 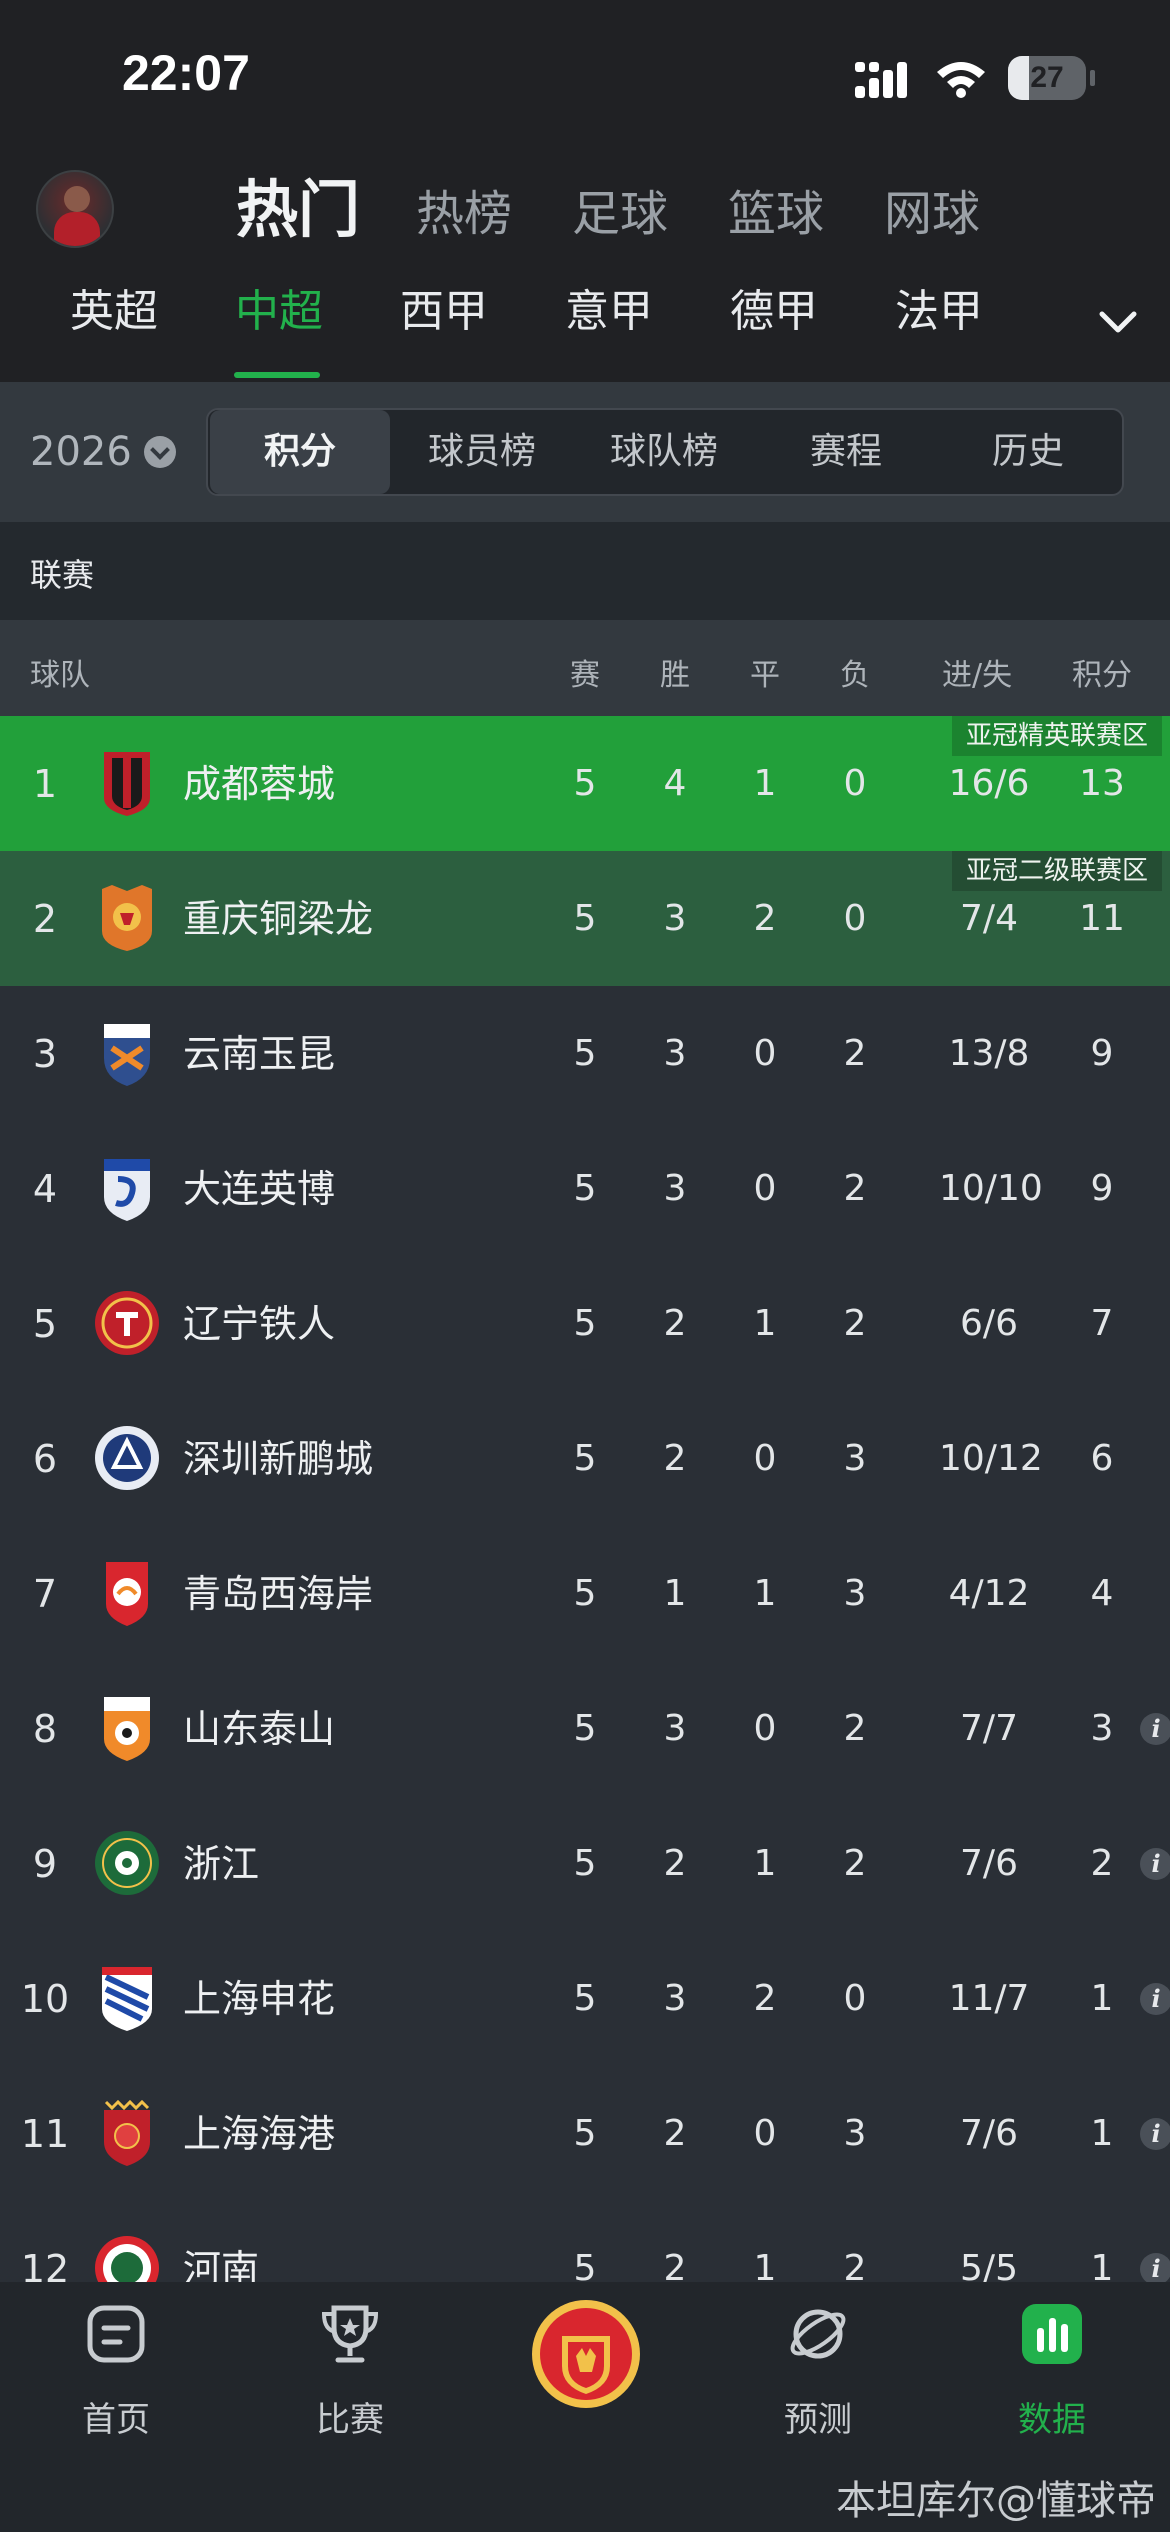 What do you see at coordinates (114, 312) in the screenshot?
I see `tab-premier-league: 英超` at bounding box center [114, 312].